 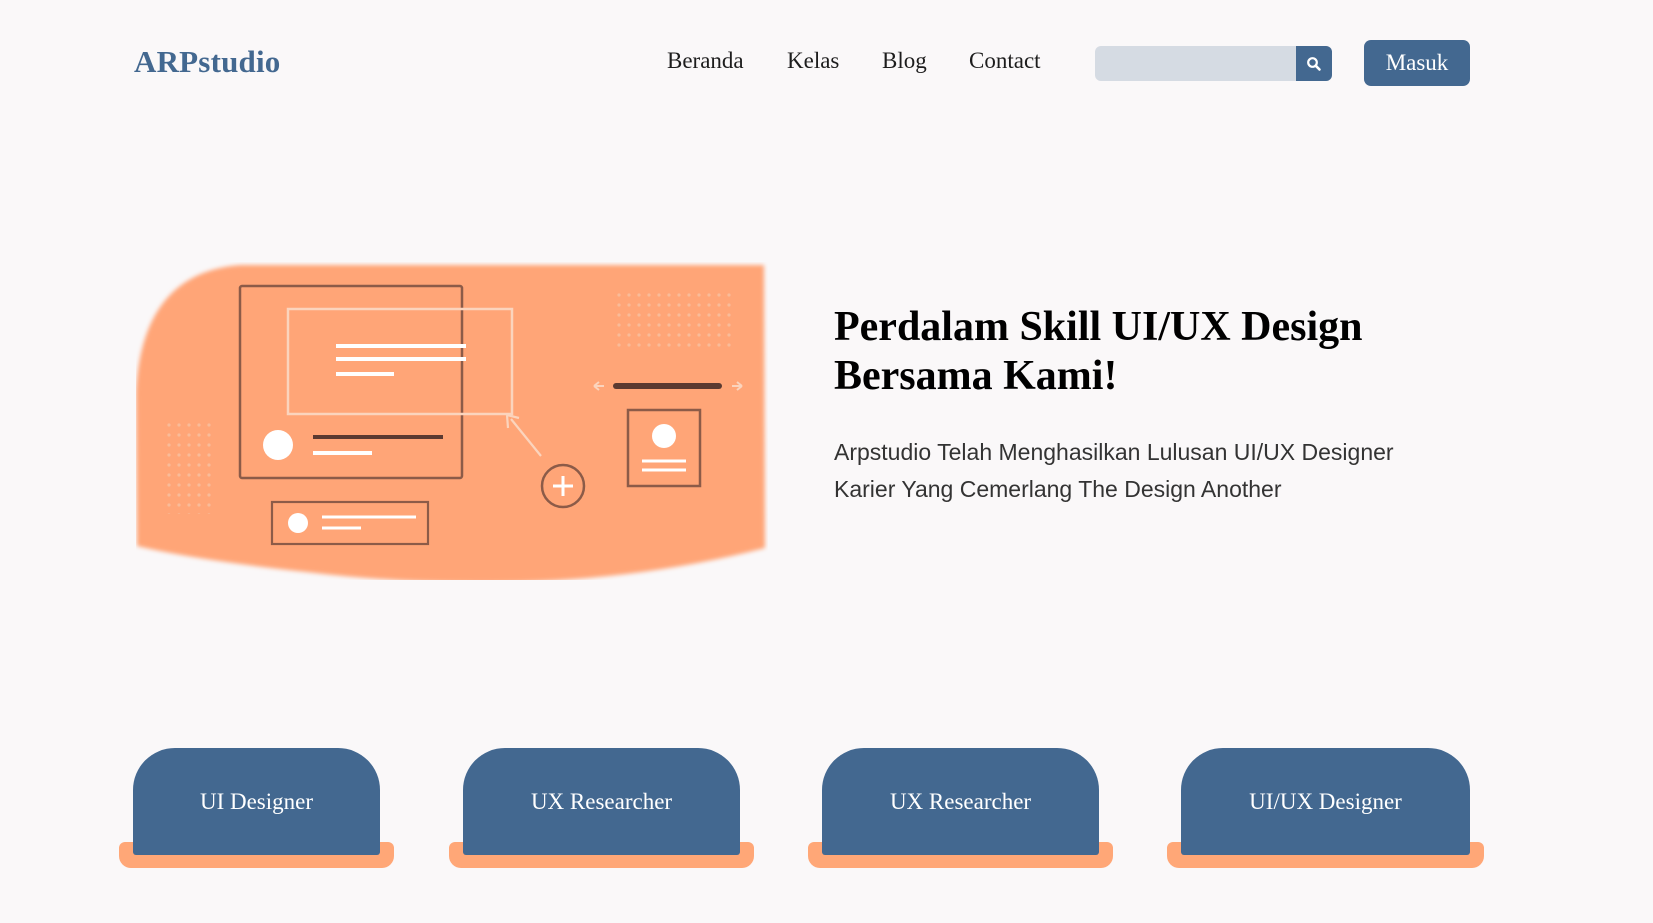 I want to click on role-card-ux-researcher-2: UX Researcher, so click(x=960, y=808).